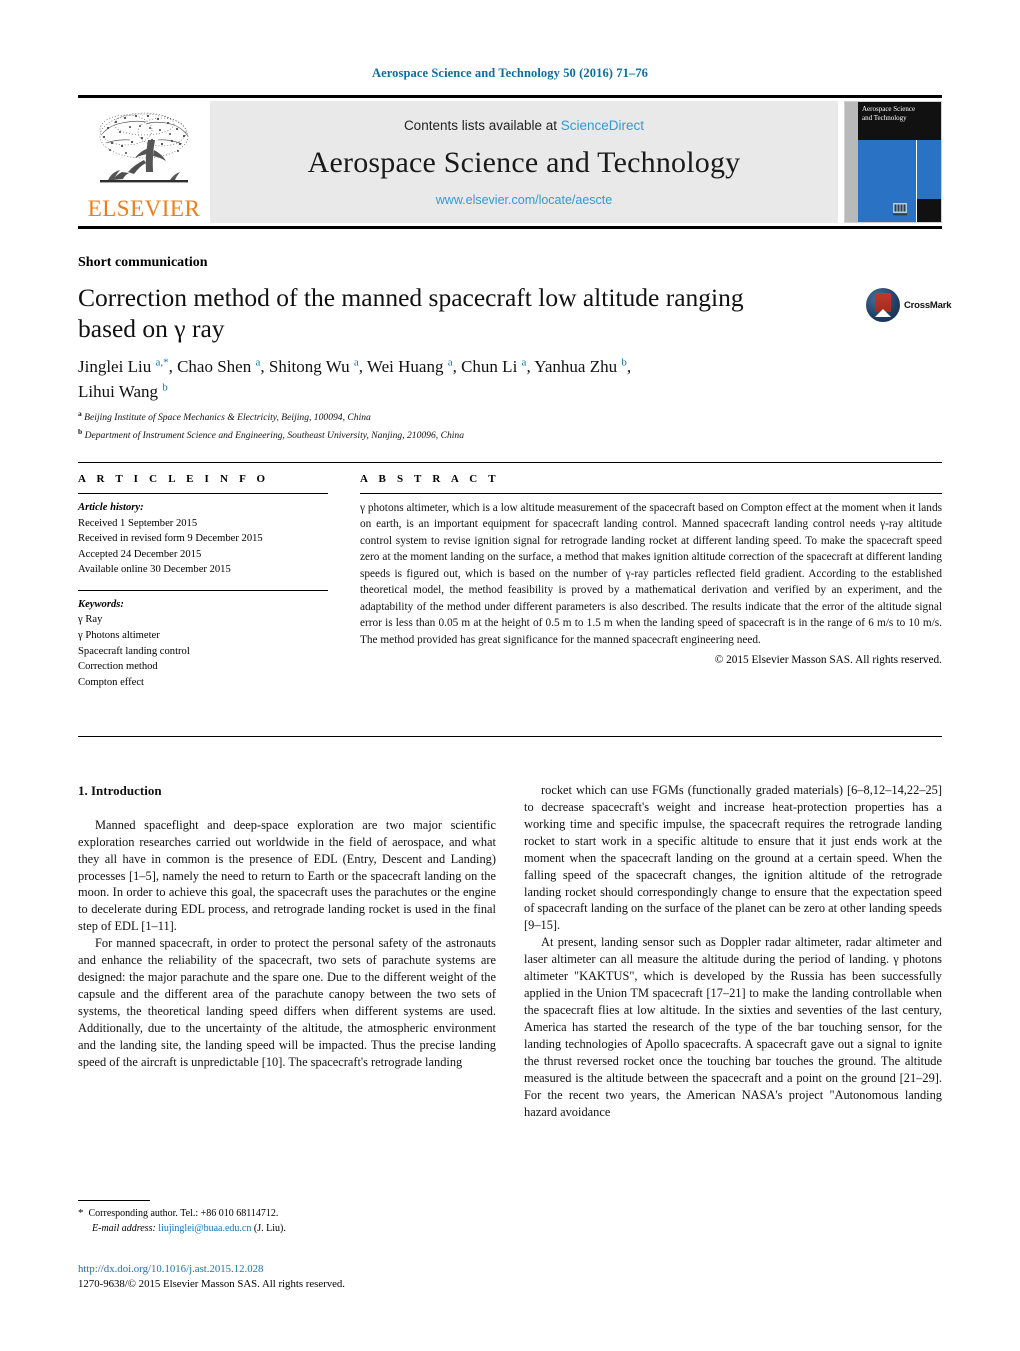 Image resolution: width=1020 pixels, height=1351 pixels. I want to click on abstract-heading: A B S T R A C T, so click(430, 479).